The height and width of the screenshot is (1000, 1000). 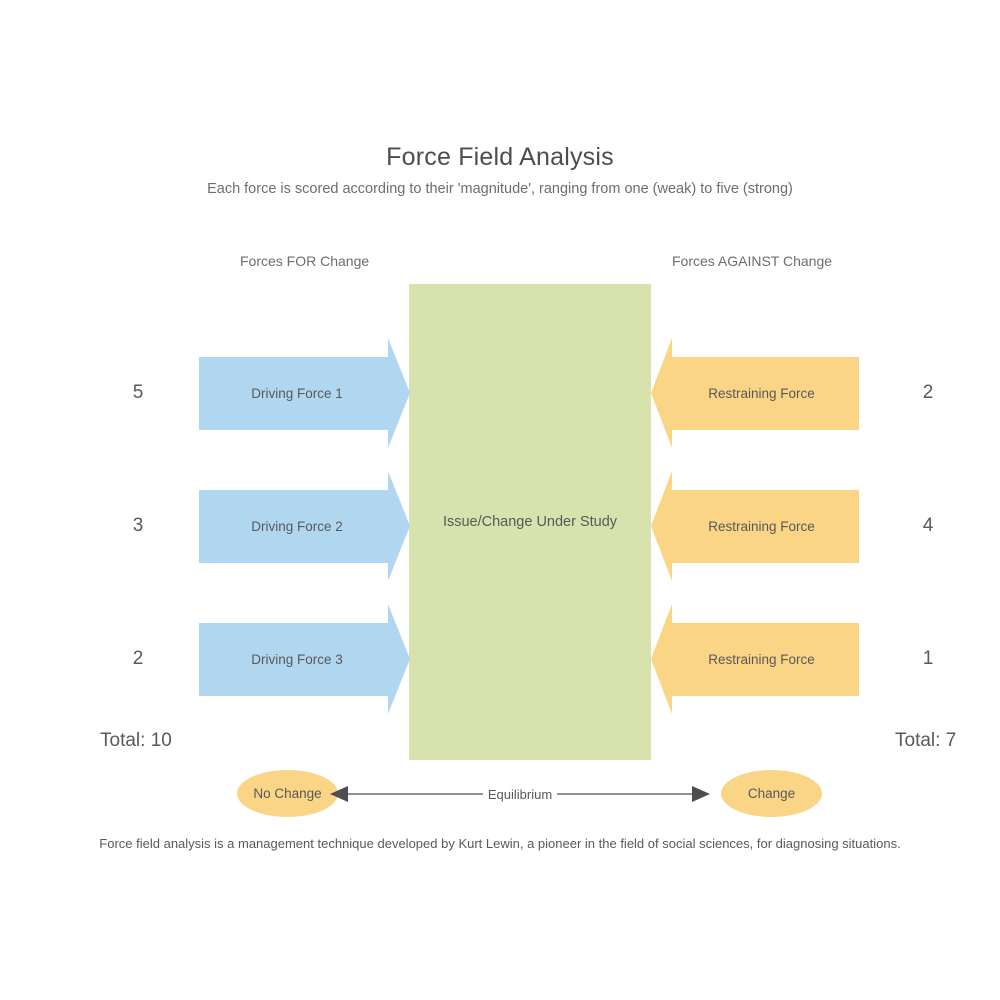 I want to click on change-label: Change, so click(x=771, y=793).